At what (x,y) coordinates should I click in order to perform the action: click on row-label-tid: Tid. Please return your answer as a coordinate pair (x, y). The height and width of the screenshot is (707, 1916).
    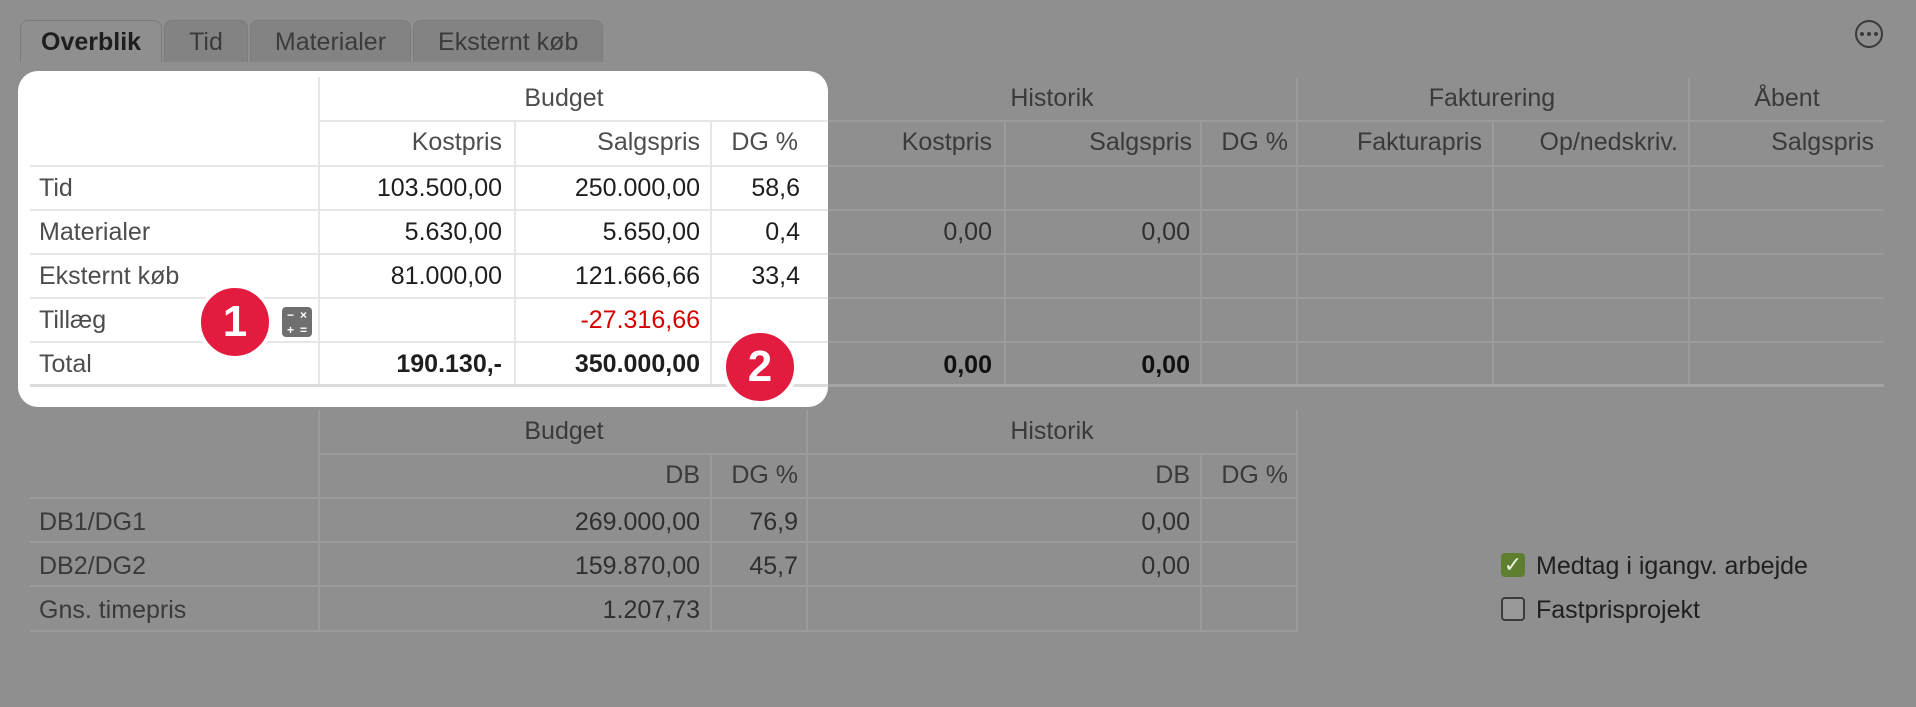
    Looking at the image, I should click on (56, 188).